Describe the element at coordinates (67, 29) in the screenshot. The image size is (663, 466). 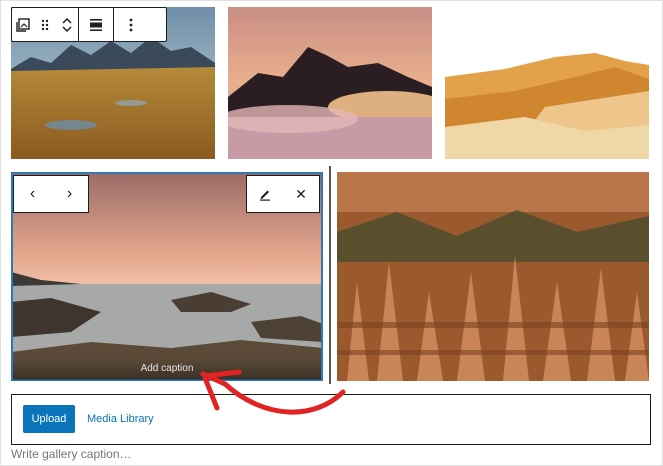
I see `chevron-down-icon` at that location.